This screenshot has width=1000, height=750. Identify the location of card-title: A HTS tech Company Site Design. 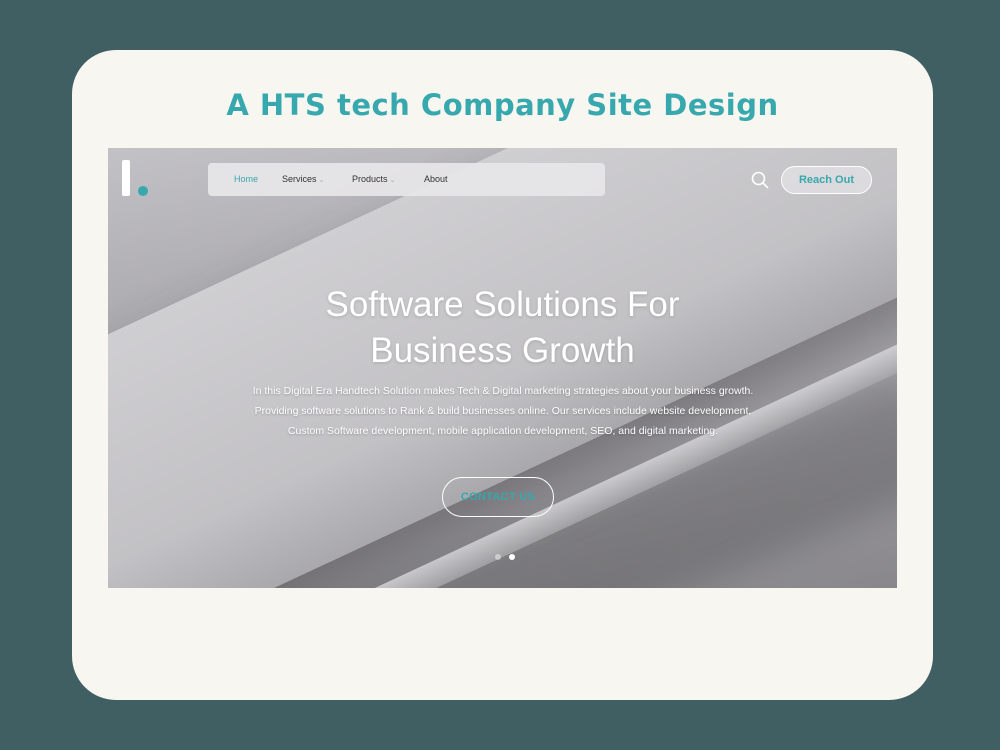
(502, 105).